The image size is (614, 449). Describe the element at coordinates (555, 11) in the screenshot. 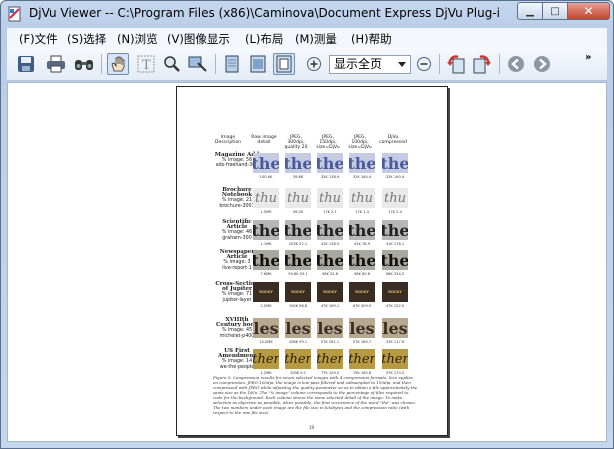

I see `maximize-button: □` at that location.